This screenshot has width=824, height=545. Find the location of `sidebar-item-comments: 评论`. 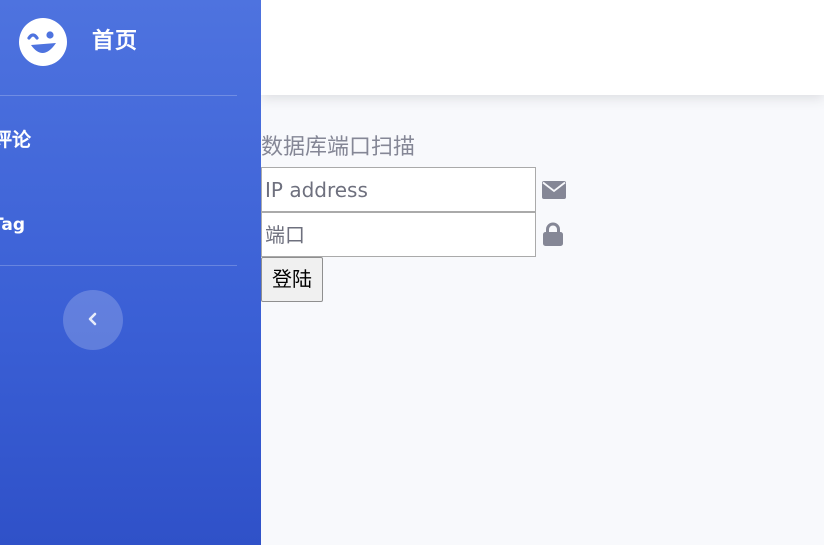

sidebar-item-comments: 评论 is located at coordinates (15, 140).